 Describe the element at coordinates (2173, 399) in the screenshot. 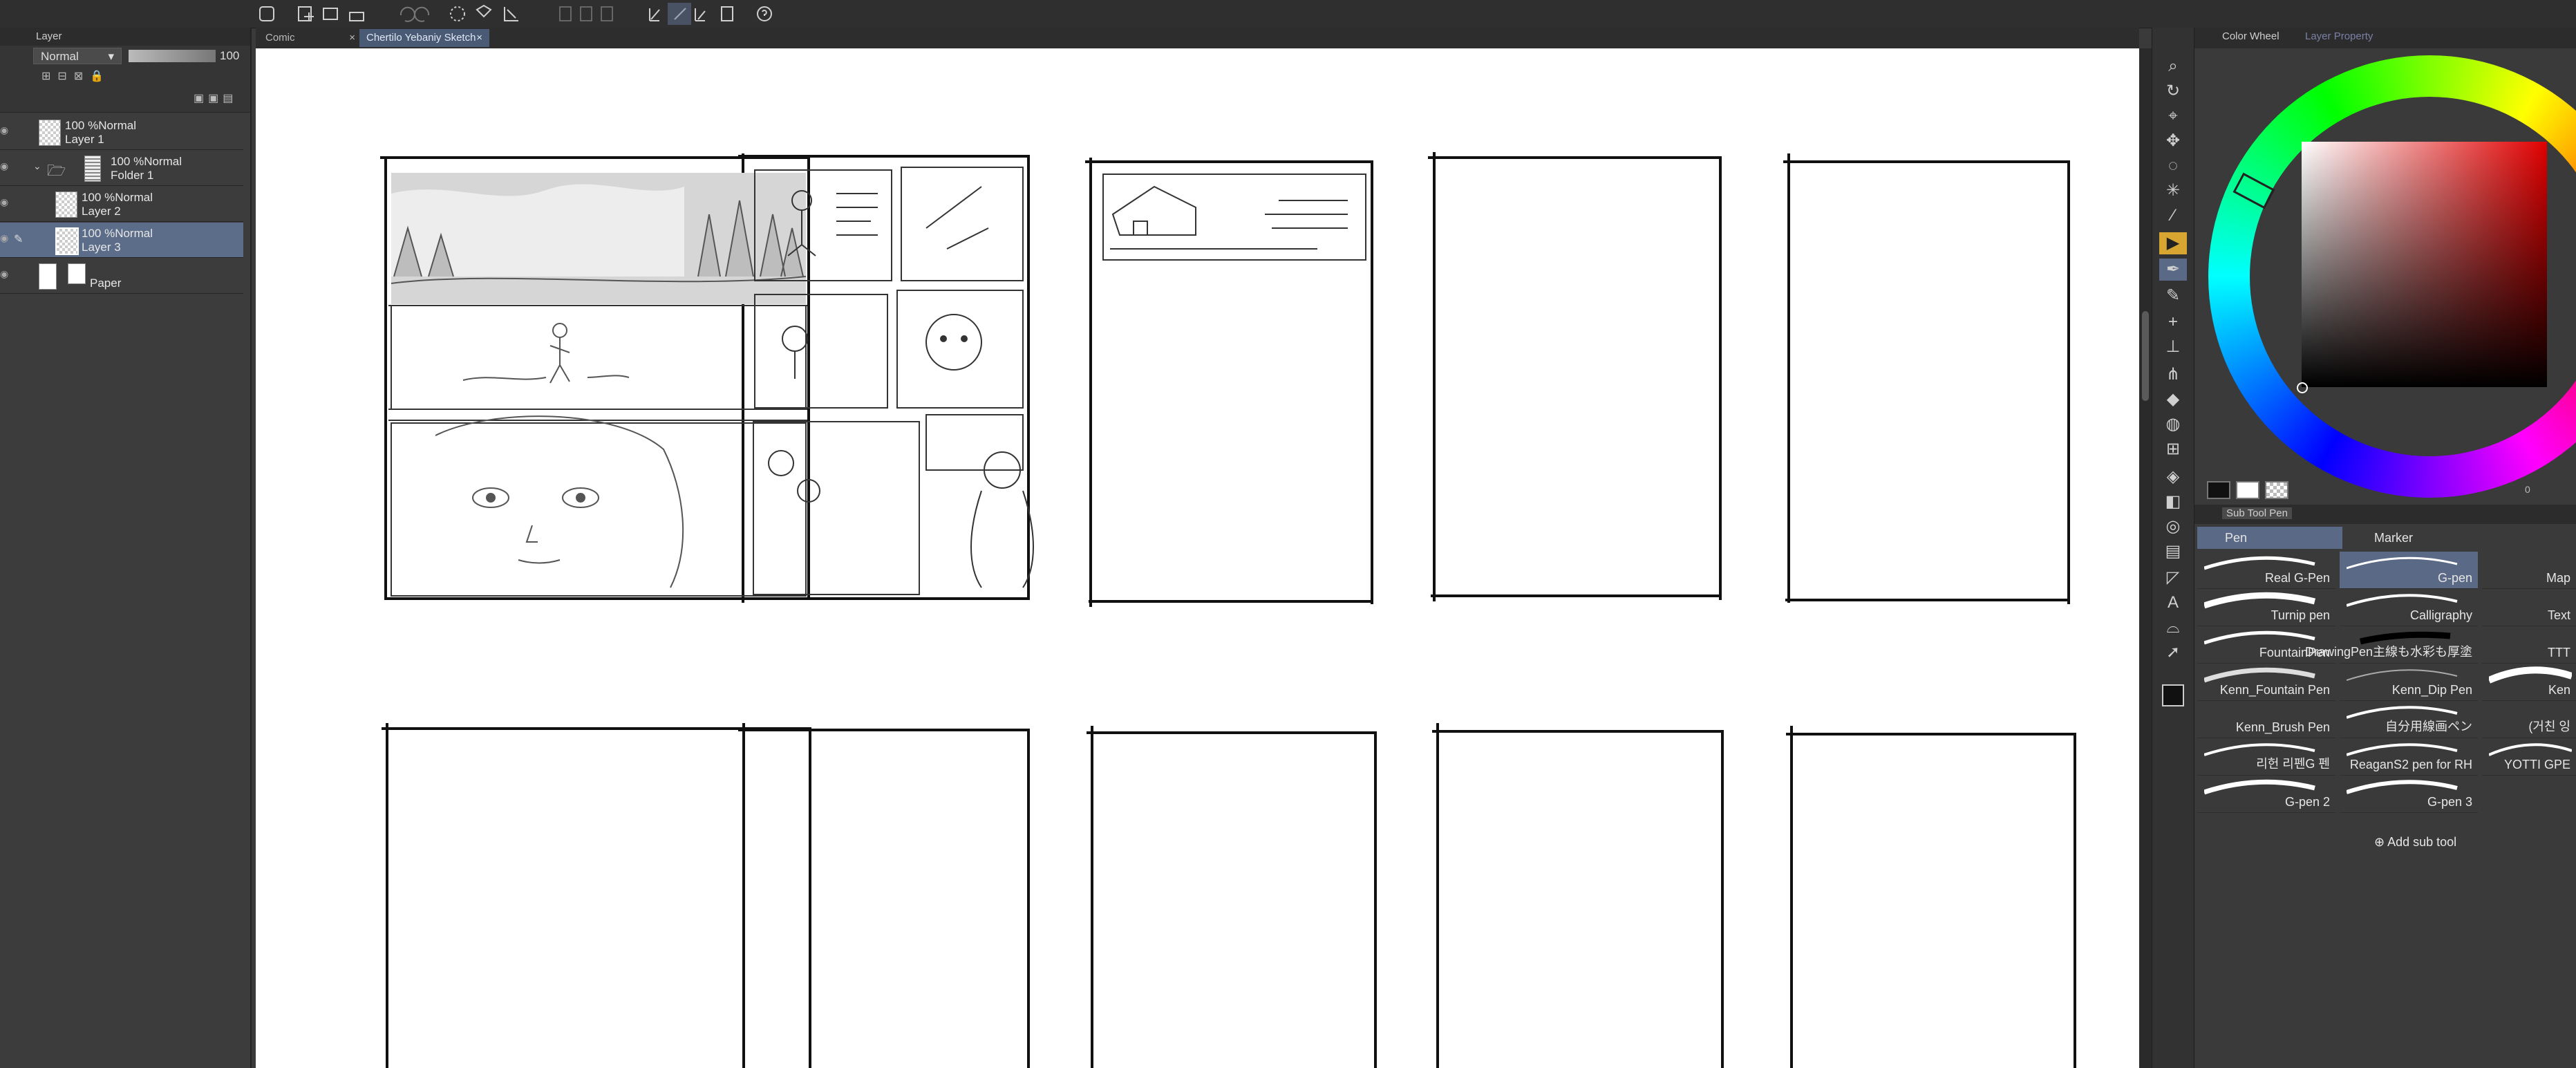

I see `eraser-icon: ◆` at that location.